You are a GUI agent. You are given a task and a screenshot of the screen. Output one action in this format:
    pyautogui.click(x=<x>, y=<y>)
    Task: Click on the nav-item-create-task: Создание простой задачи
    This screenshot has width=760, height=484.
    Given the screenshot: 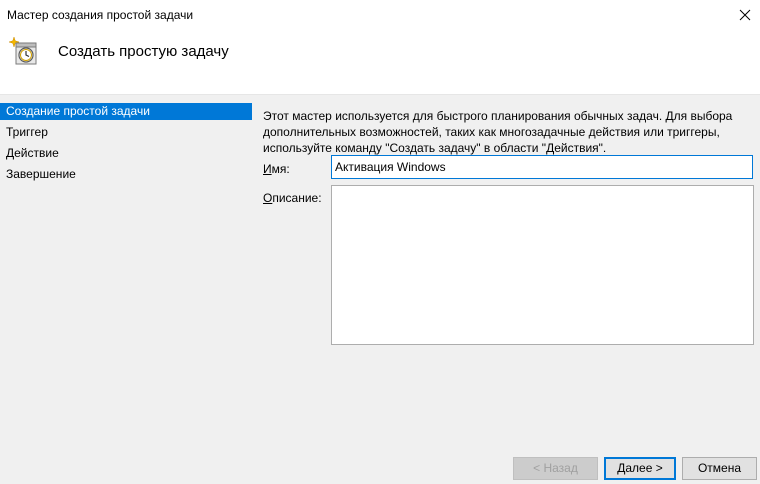 What is the action you would take?
    pyautogui.click(x=126, y=111)
    